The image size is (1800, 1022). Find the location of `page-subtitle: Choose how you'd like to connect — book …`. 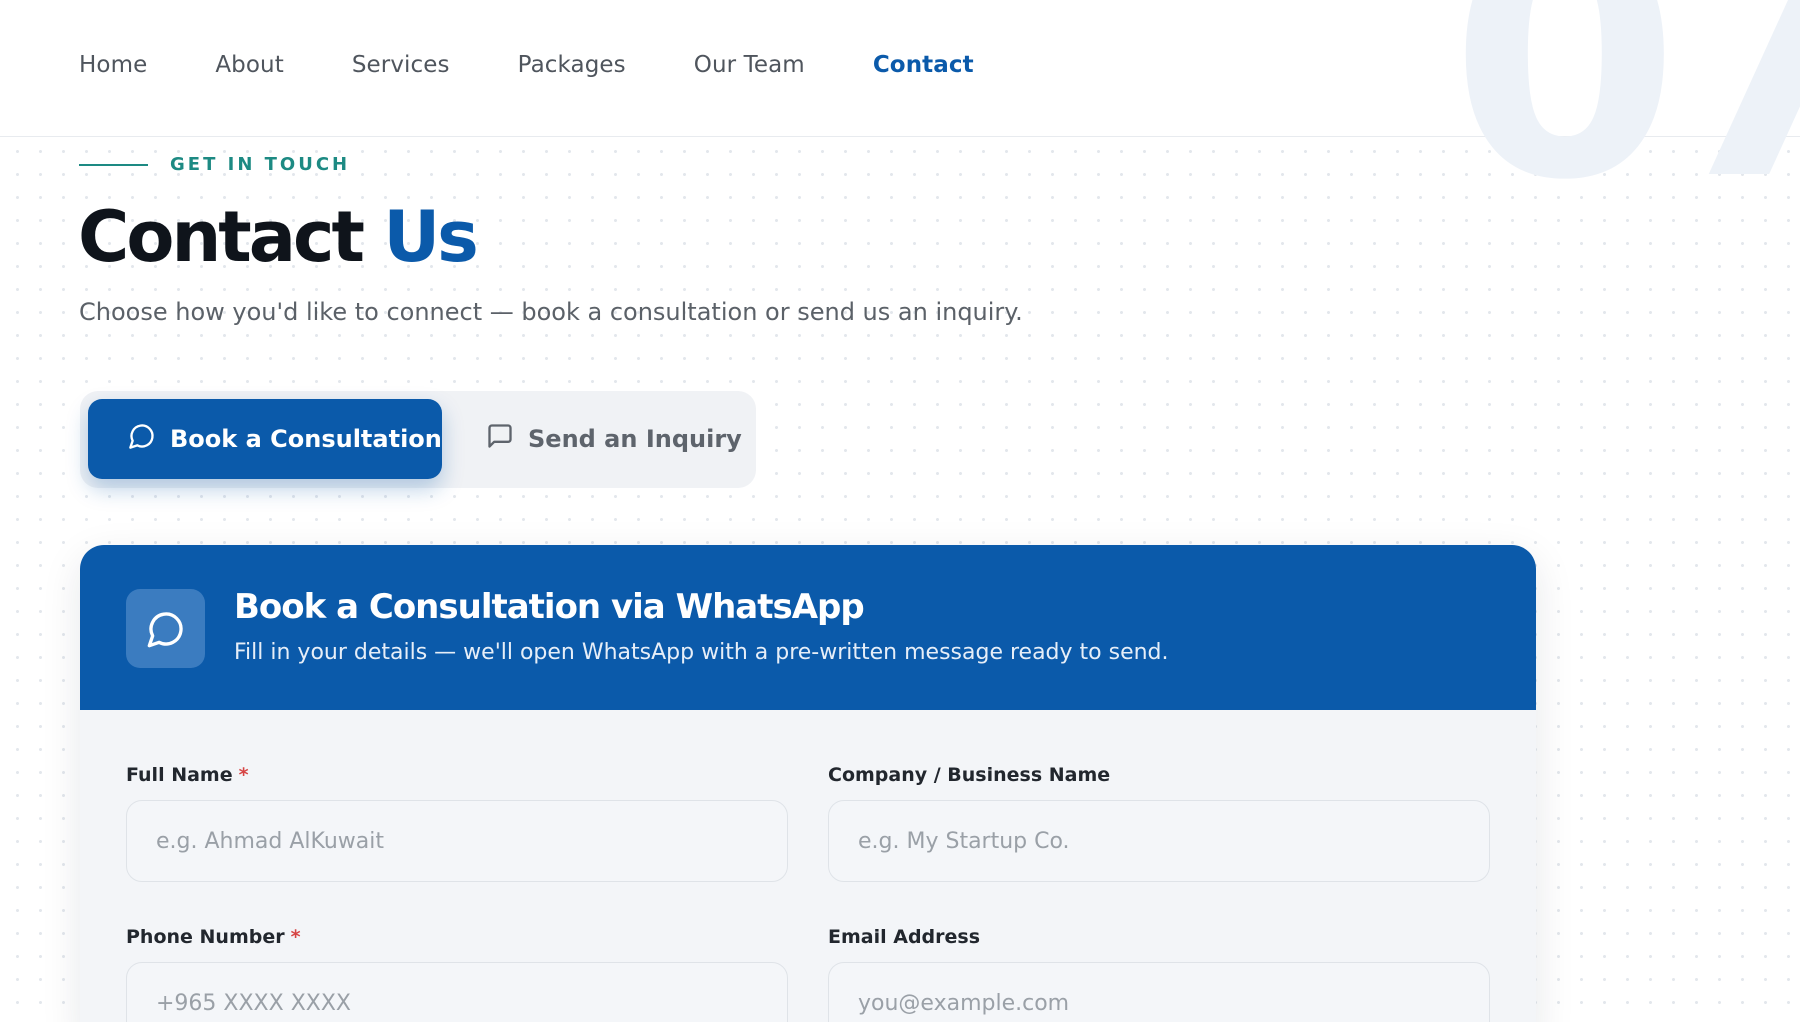

page-subtitle: Choose how you'd like to connect — book … is located at coordinates (551, 312).